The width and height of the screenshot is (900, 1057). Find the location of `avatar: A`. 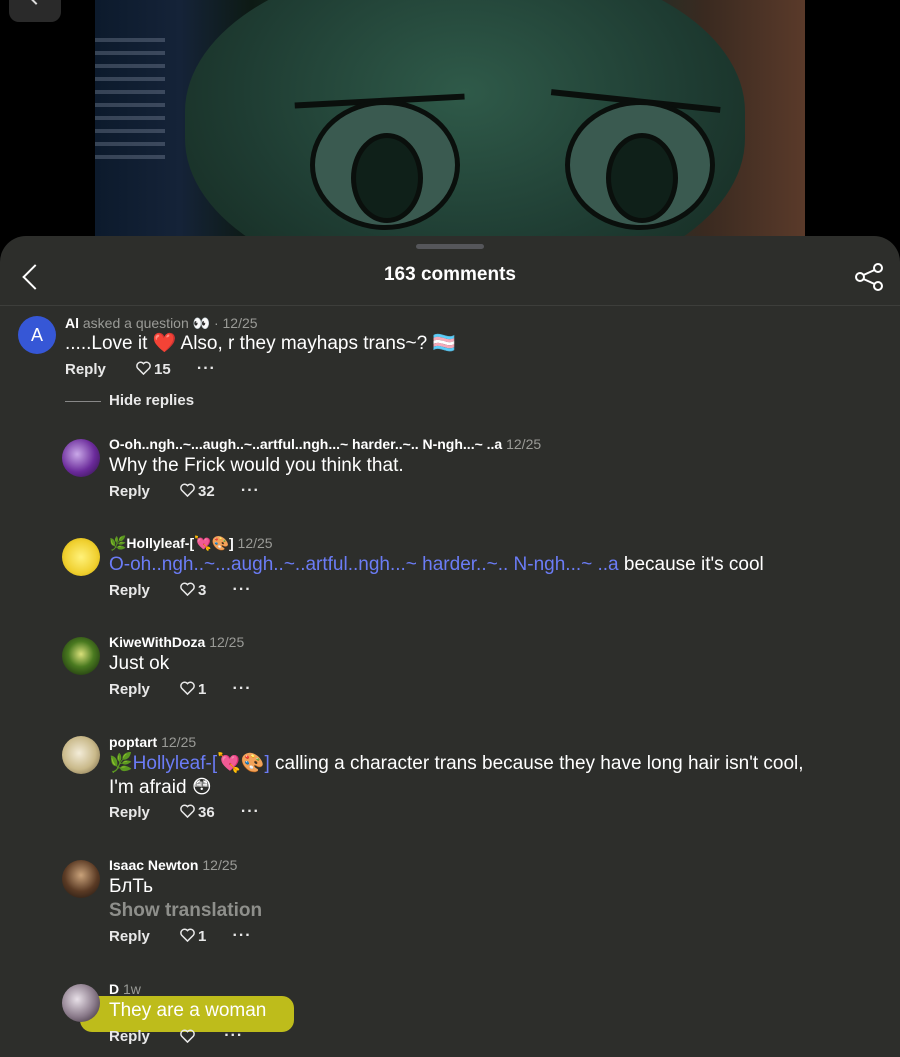

avatar: A is located at coordinates (37, 335).